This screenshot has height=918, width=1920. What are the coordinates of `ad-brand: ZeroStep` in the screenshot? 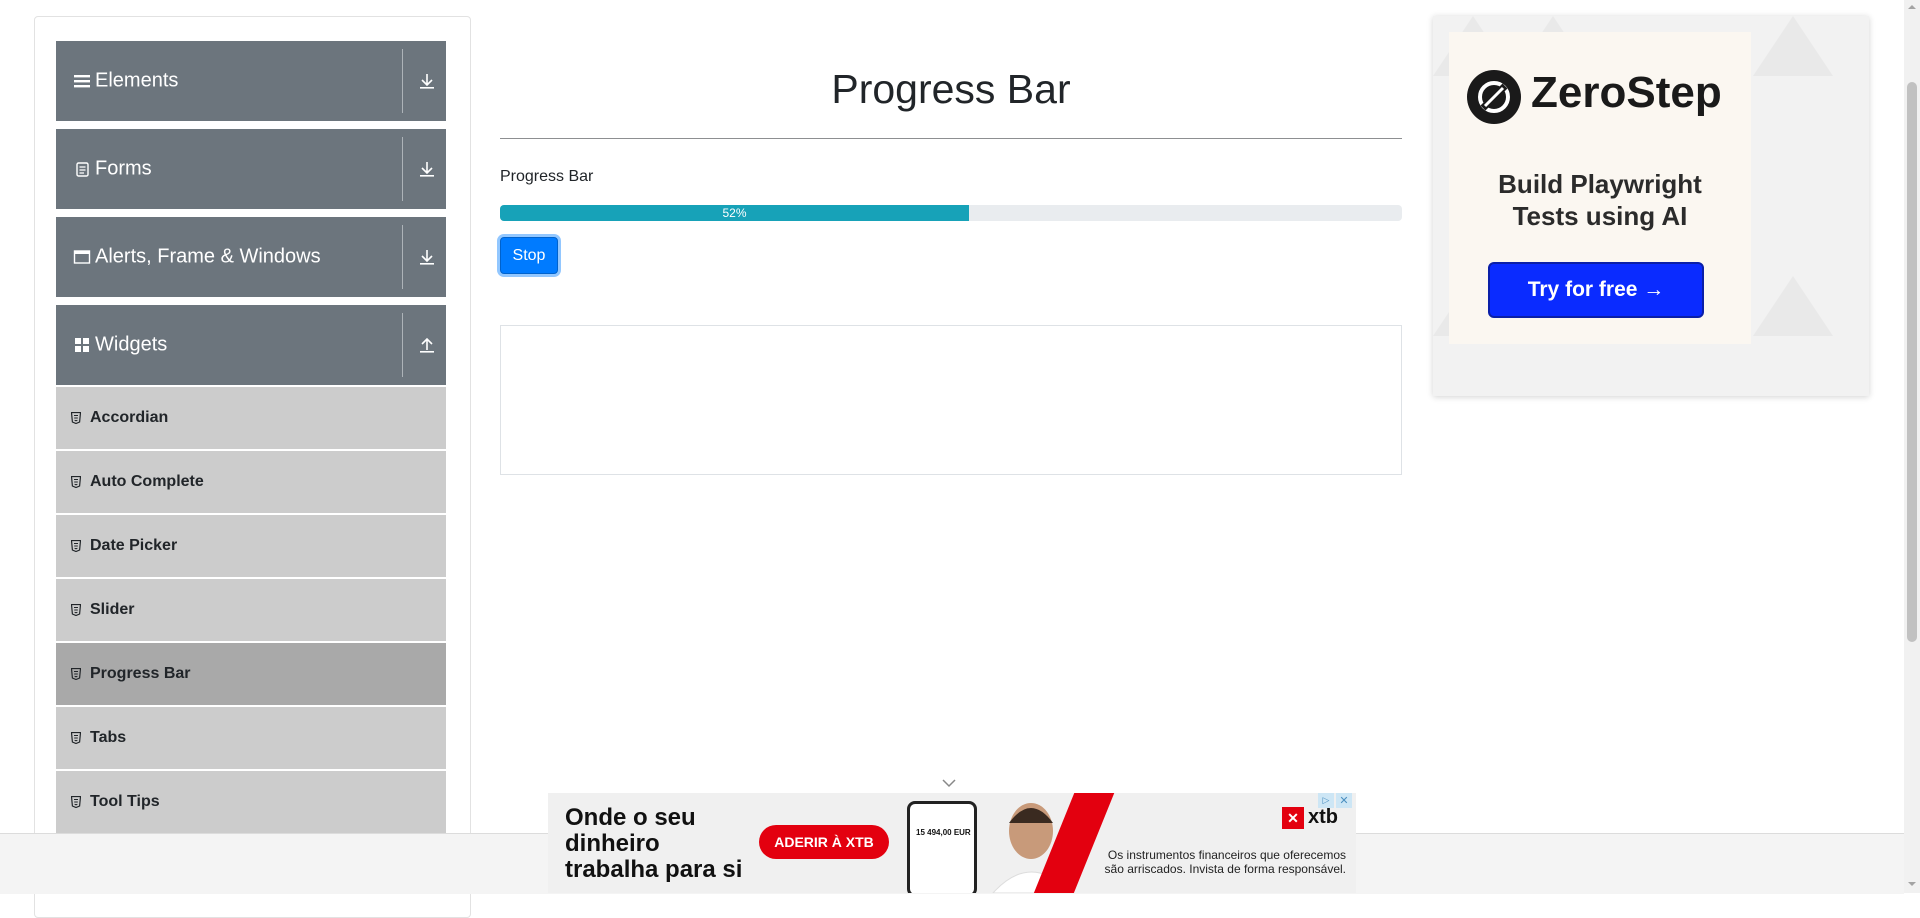 It's located at (1626, 92).